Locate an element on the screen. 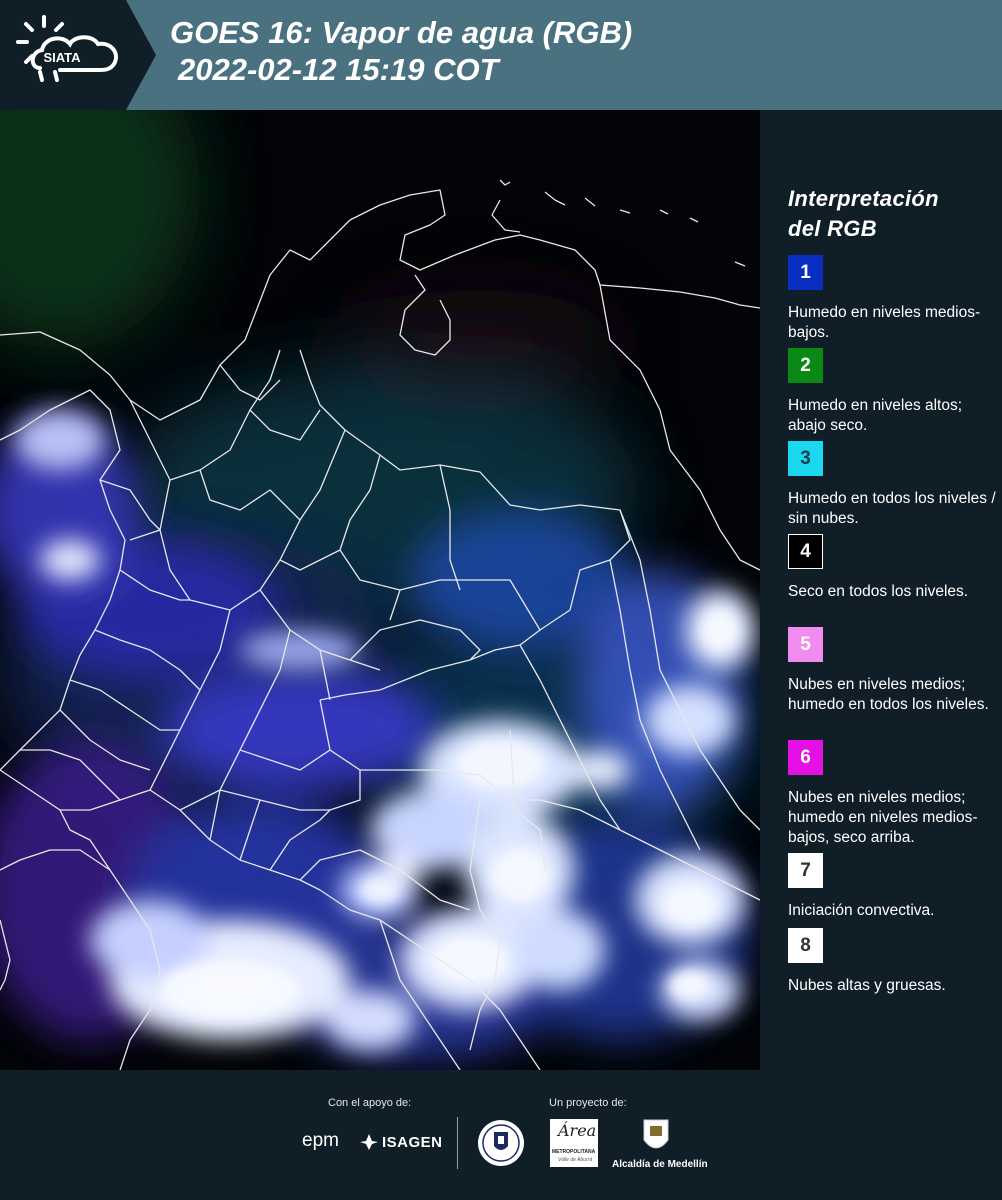 Image resolution: width=1002 pixels, height=1200 pixels. legend-title-line-2: del RGB is located at coordinates (832, 228).